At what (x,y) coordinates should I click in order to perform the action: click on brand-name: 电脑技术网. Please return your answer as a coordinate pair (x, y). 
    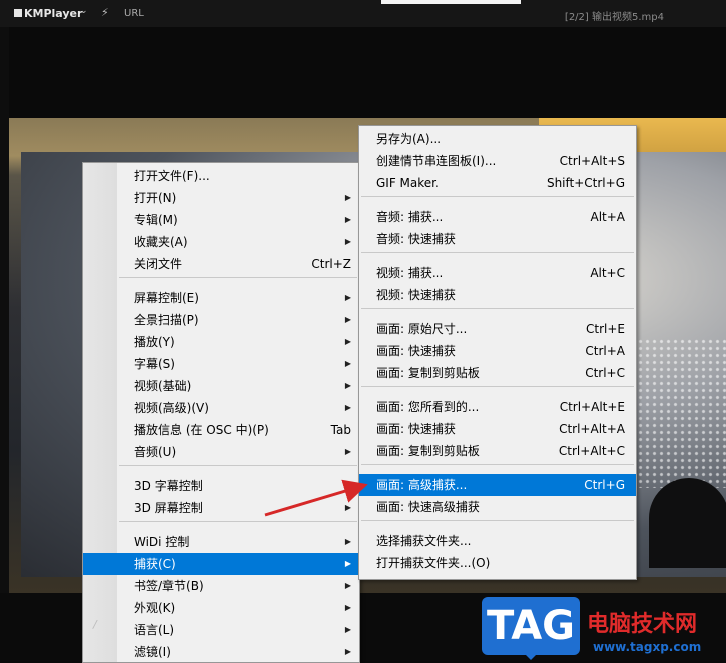
    Looking at the image, I should click on (642, 624).